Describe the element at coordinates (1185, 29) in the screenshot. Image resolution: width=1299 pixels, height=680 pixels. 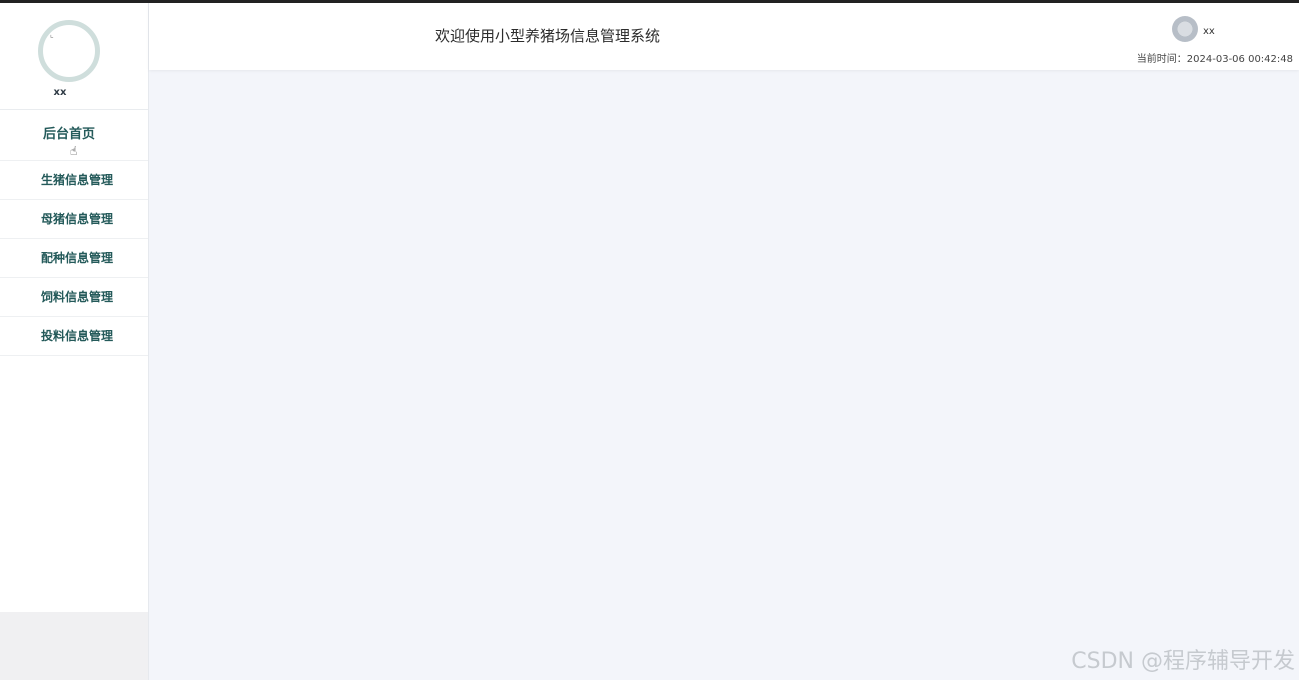
I see `user-avatar` at that location.